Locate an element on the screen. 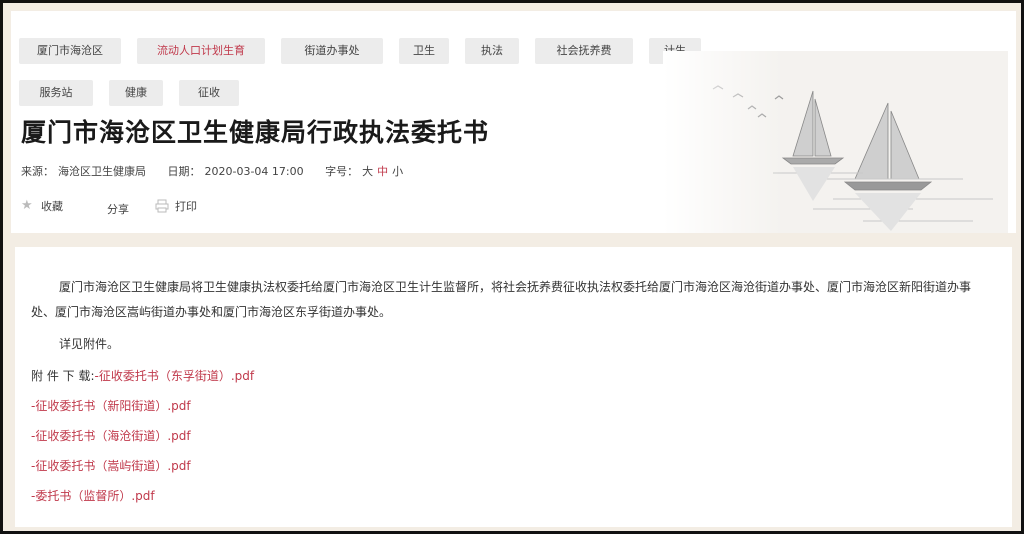  tag-item: 服务站 is located at coordinates (56, 93).